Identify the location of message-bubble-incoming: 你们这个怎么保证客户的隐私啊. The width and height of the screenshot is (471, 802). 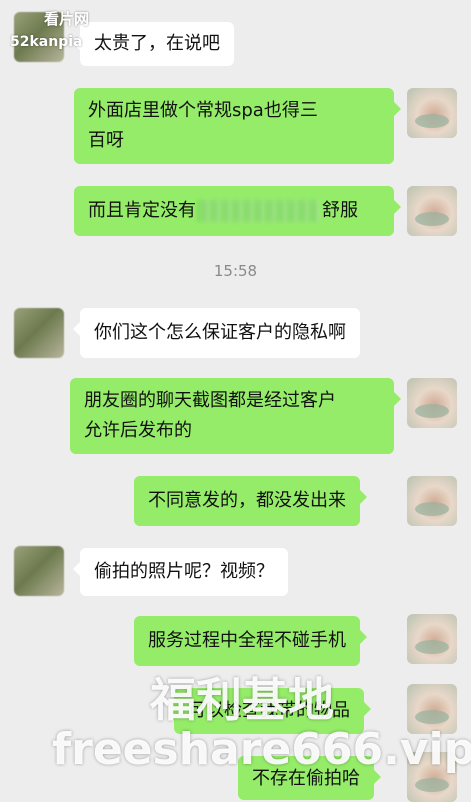
(216, 333).